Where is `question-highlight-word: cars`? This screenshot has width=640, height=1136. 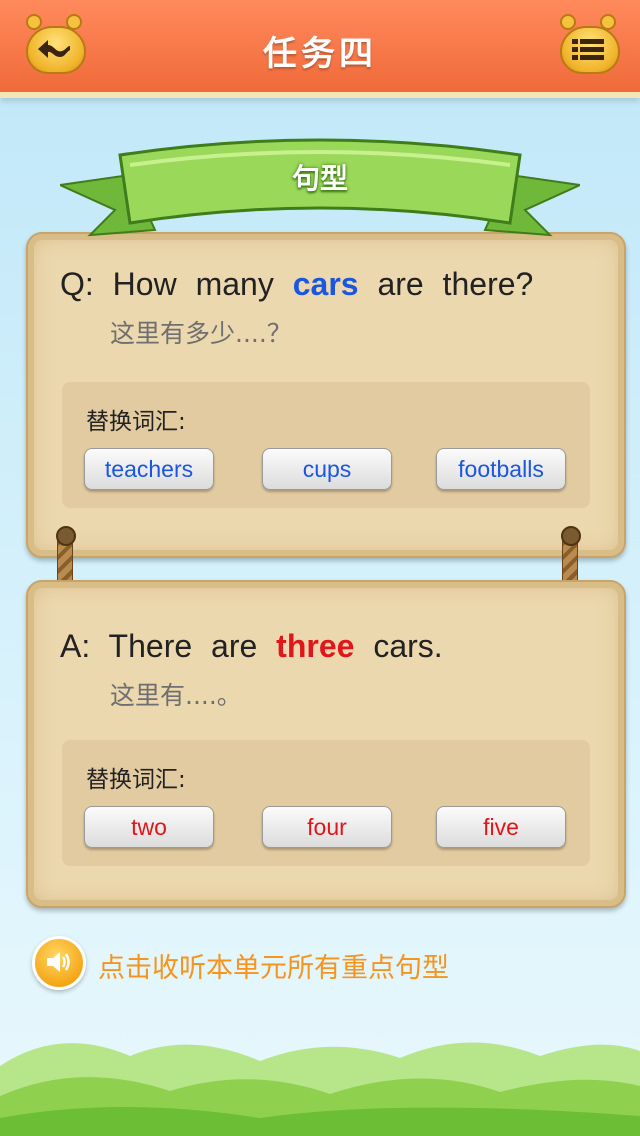
question-highlight-word: cars is located at coordinates (326, 284).